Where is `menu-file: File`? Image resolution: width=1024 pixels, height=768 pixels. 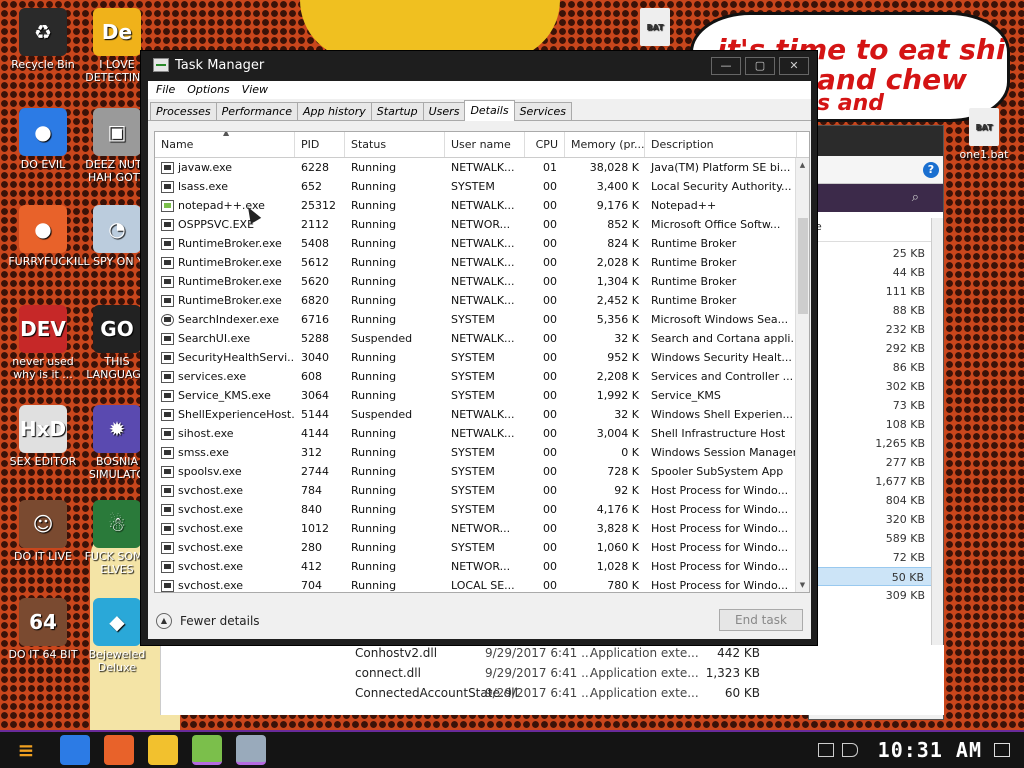 menu-file: File is located at coordinates (165, 90).